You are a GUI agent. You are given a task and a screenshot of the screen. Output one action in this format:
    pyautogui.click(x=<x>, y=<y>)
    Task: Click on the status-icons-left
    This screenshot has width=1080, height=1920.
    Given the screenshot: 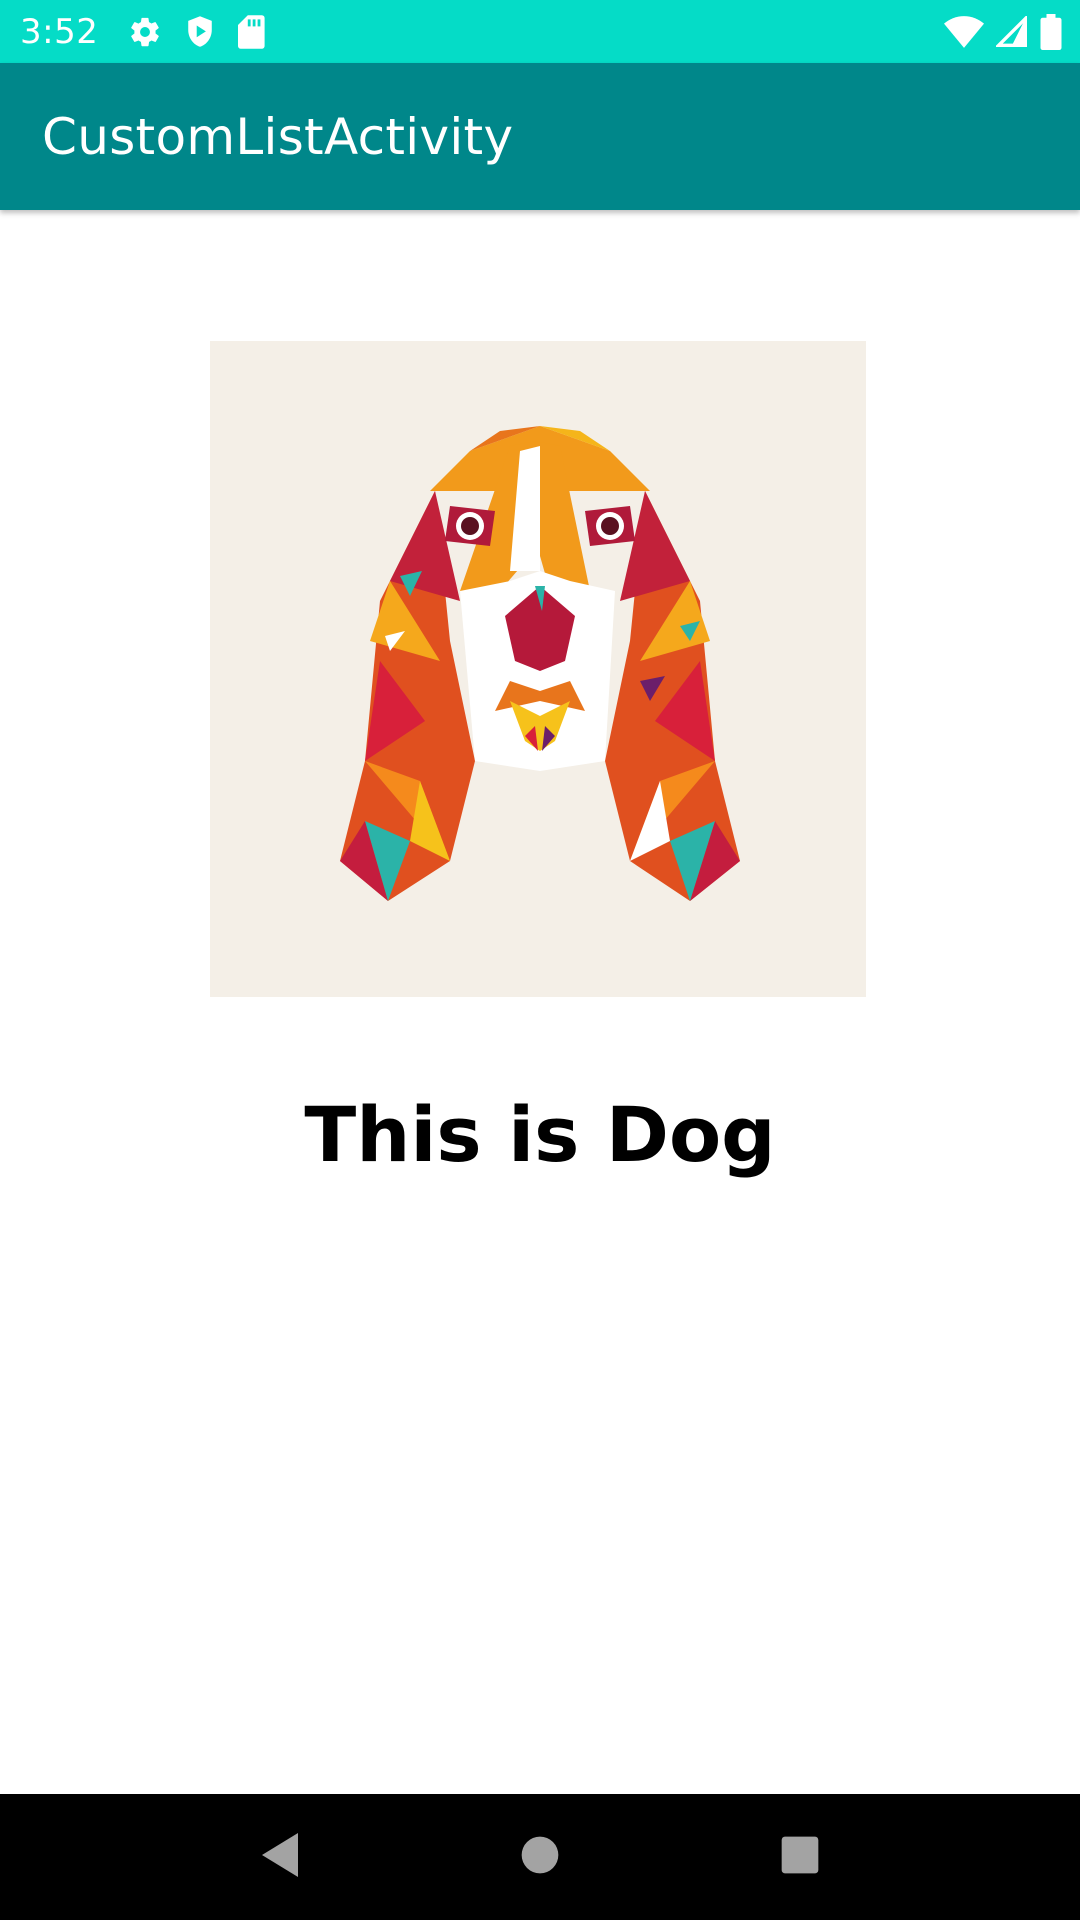 What is the action you would take?
    pyautogui.click(x=197, y=31)
    